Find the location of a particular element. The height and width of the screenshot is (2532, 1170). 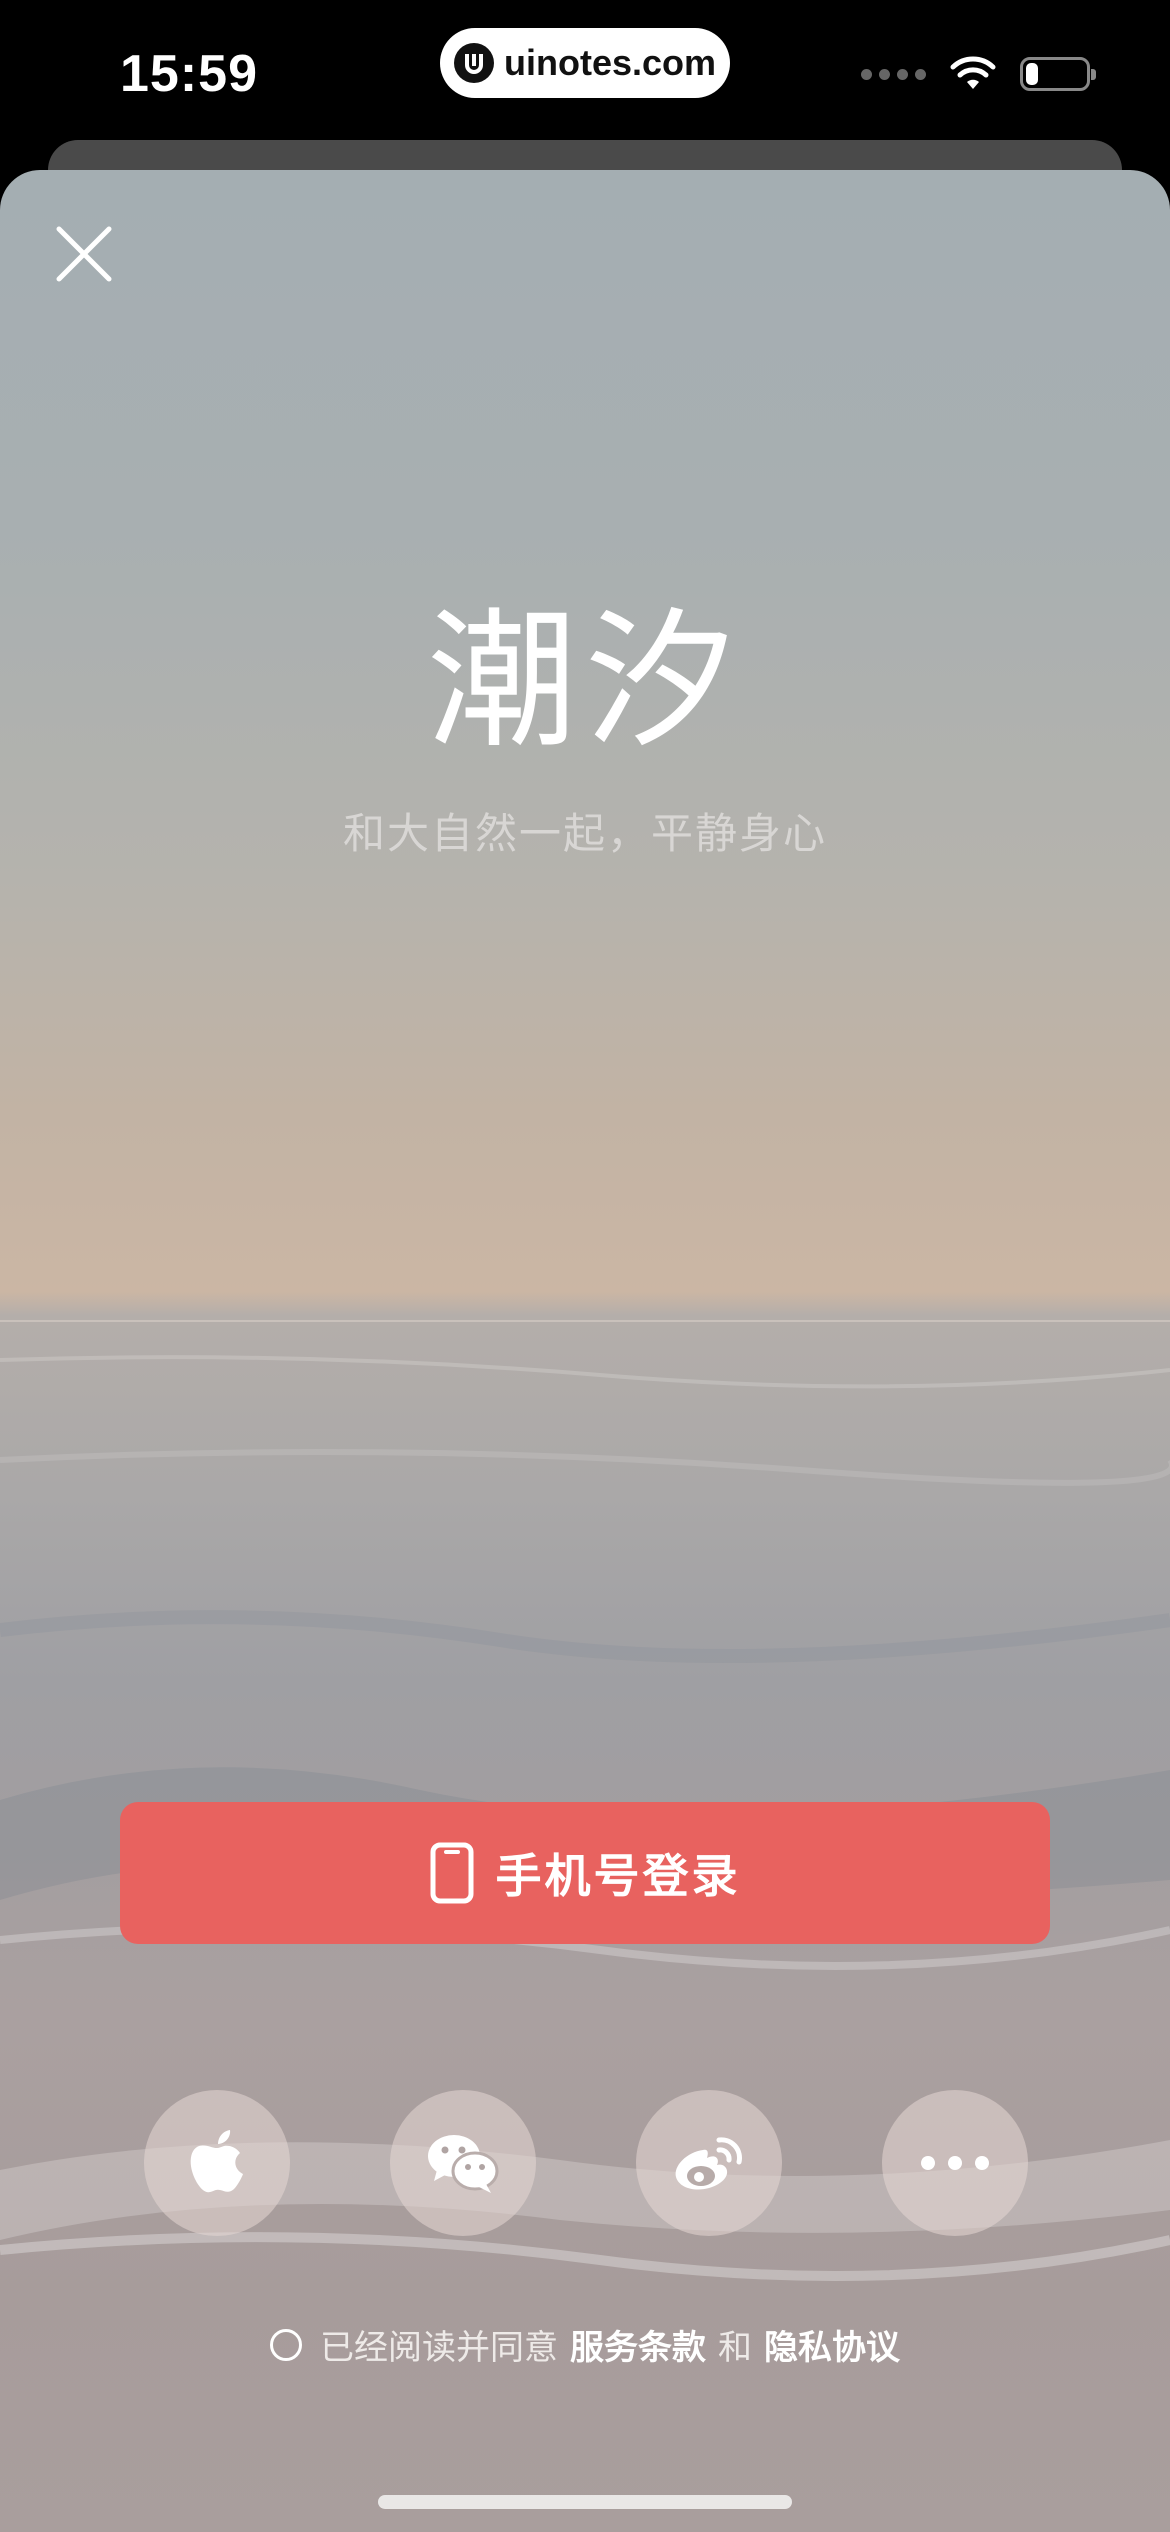

social-login-row is located at coordinates (585, 2163).